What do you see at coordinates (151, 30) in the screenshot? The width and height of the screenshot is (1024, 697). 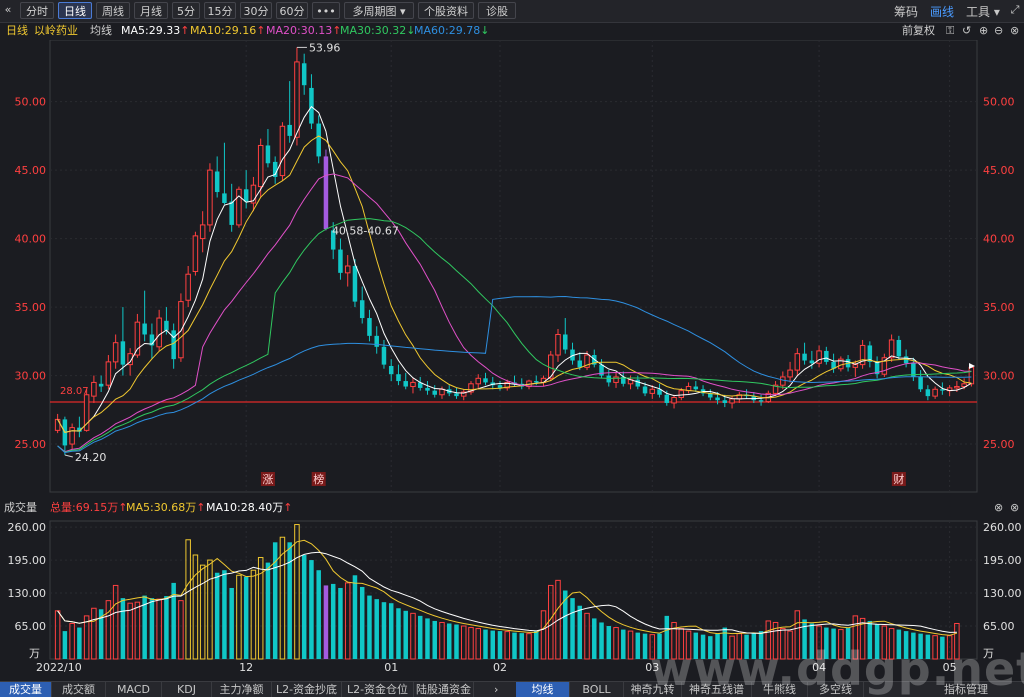 I see `ma5-text: MA5:29.33` at bounding box center [151, 30].